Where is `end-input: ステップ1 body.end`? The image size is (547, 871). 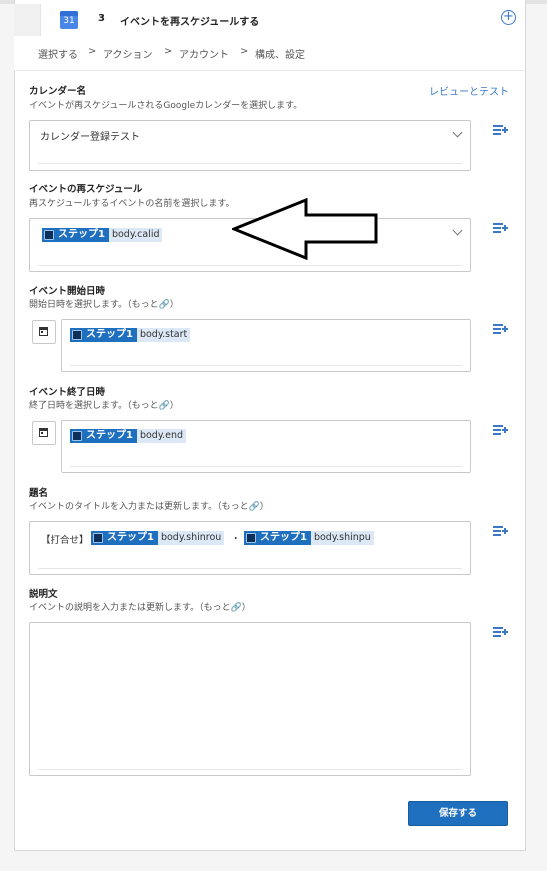 end-input: ステップ1 body.end is located at coordinates (266, 446).